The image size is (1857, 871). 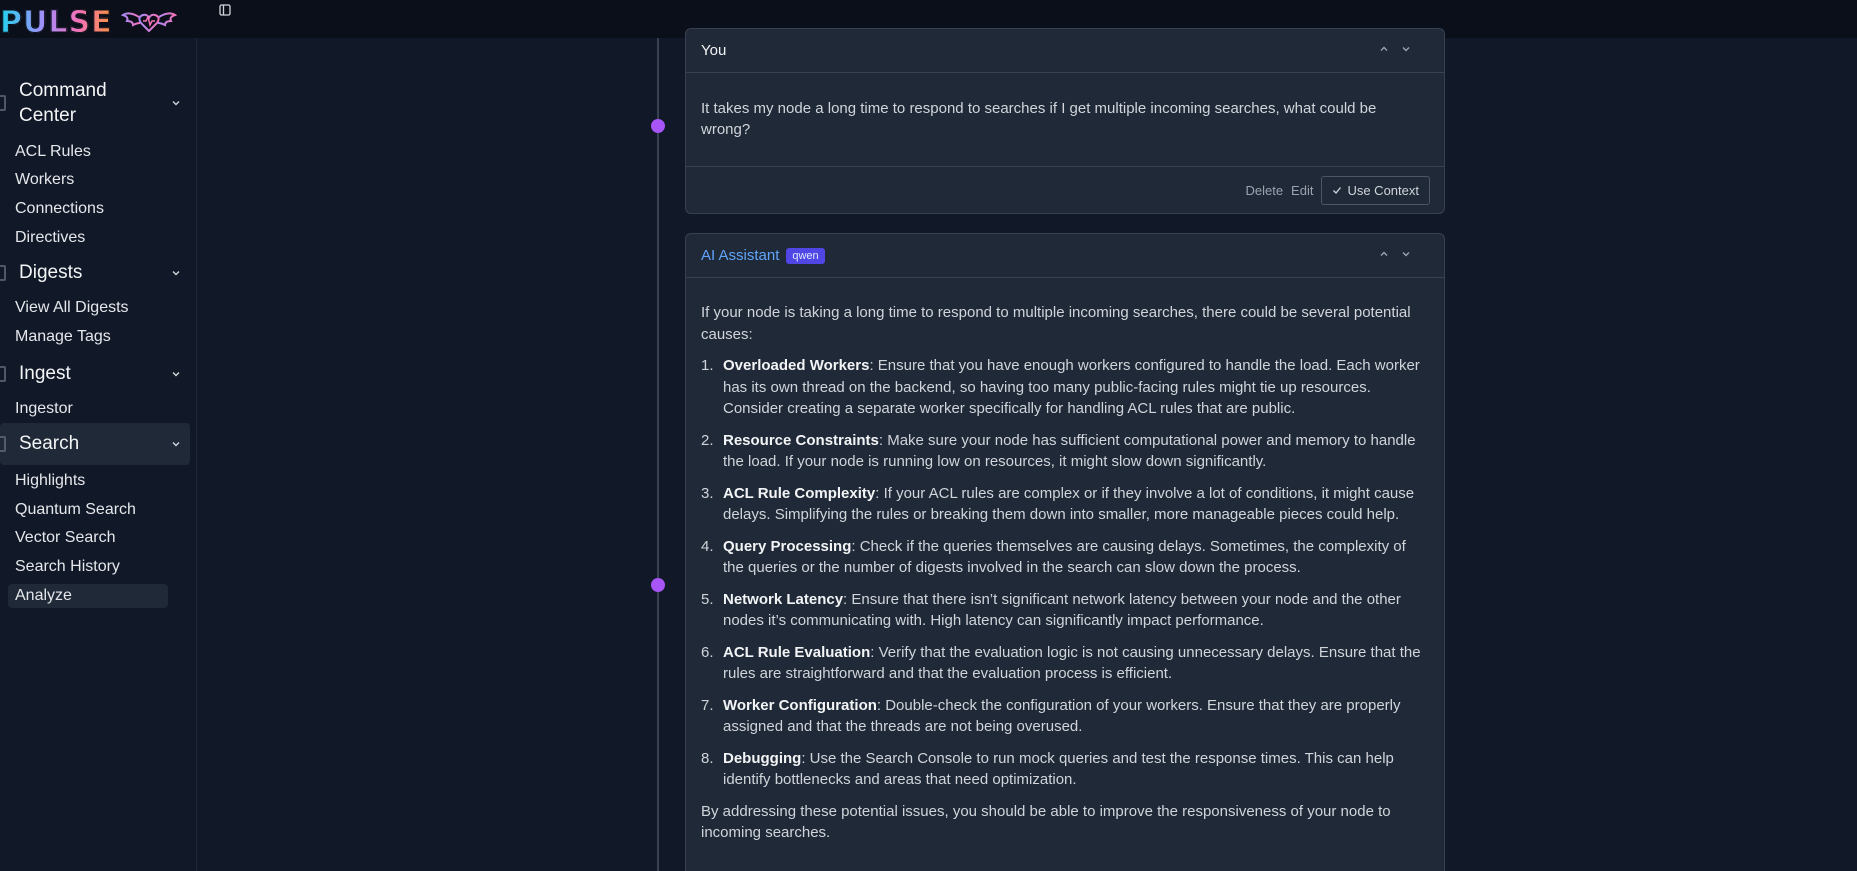 I want to click on card-header: You, so click(x=1065, y=51).